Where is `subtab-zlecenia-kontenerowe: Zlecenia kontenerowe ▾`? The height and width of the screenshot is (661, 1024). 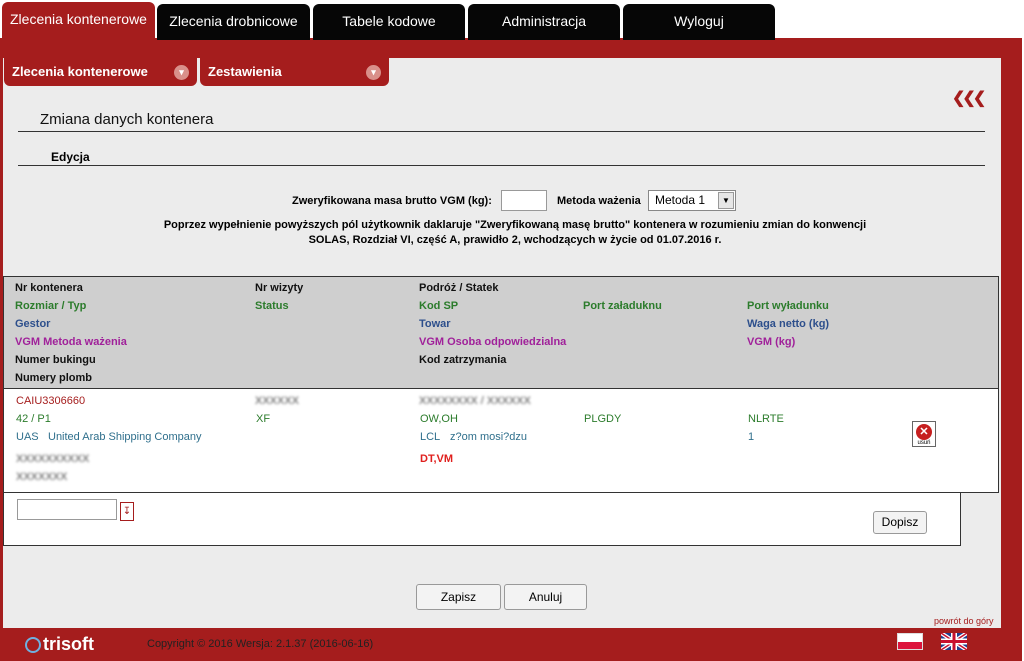 subtab-zlecenia-kontenerowe: Zlecenia kontenerowe ▾ is located at coordinates (100, 72).